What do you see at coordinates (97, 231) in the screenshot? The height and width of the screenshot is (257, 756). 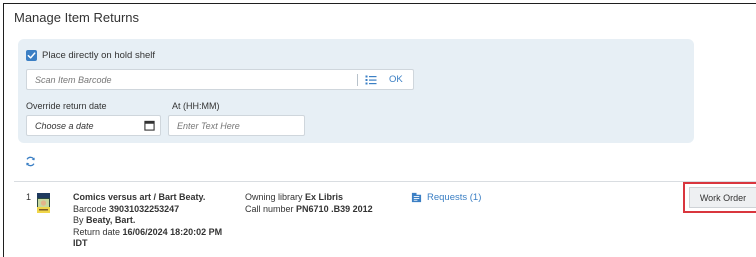 I see `return-date-label: Return date` at bounding box center [97, 231].